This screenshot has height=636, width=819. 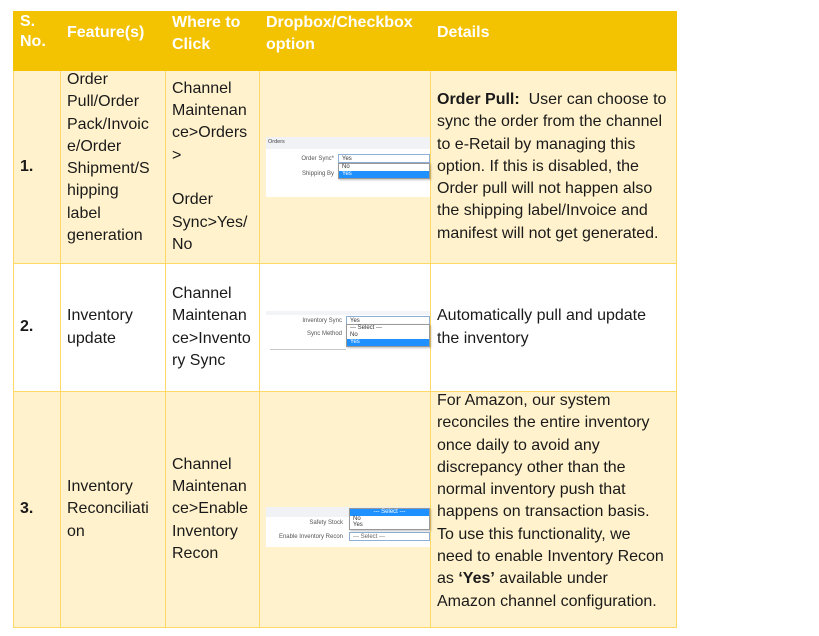 I want to click on field-label: Shipping By, so click(x=317, y=174).